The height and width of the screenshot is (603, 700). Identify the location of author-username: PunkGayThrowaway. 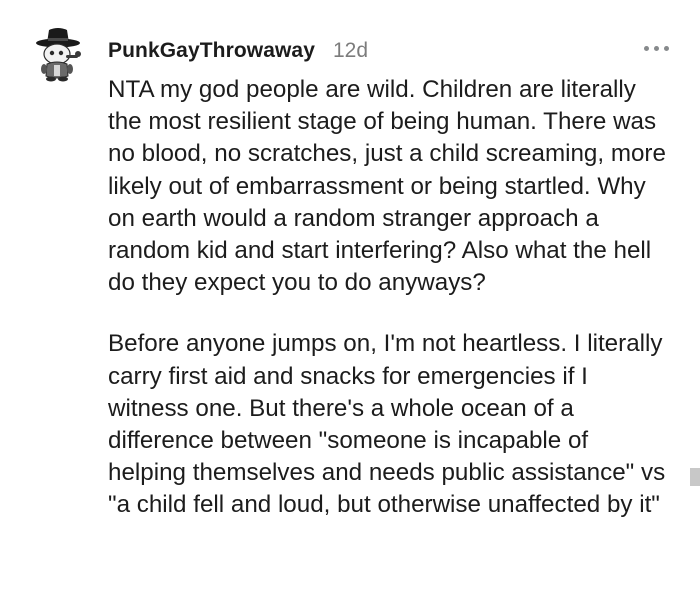
(211, 51).